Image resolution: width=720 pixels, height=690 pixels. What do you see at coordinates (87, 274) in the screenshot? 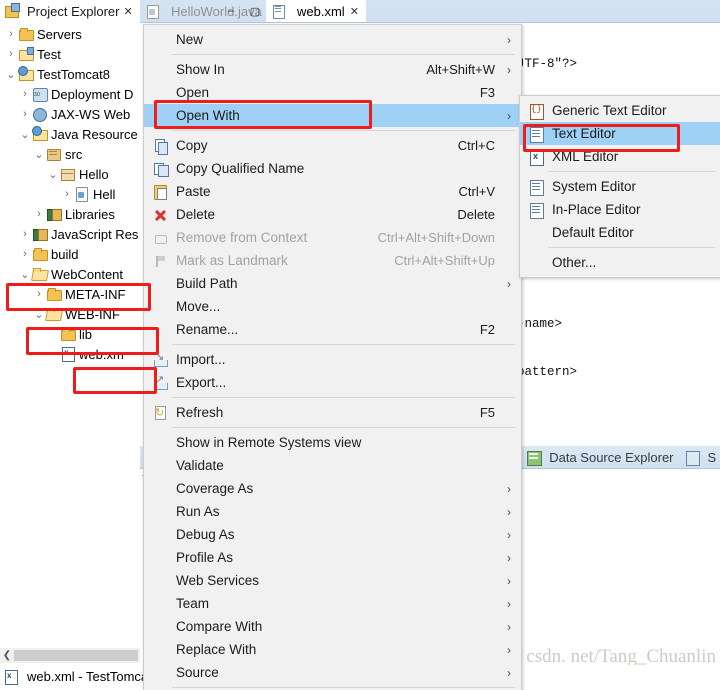
I see `tree-item-label: WebContent` at bounding box center [87, 274].